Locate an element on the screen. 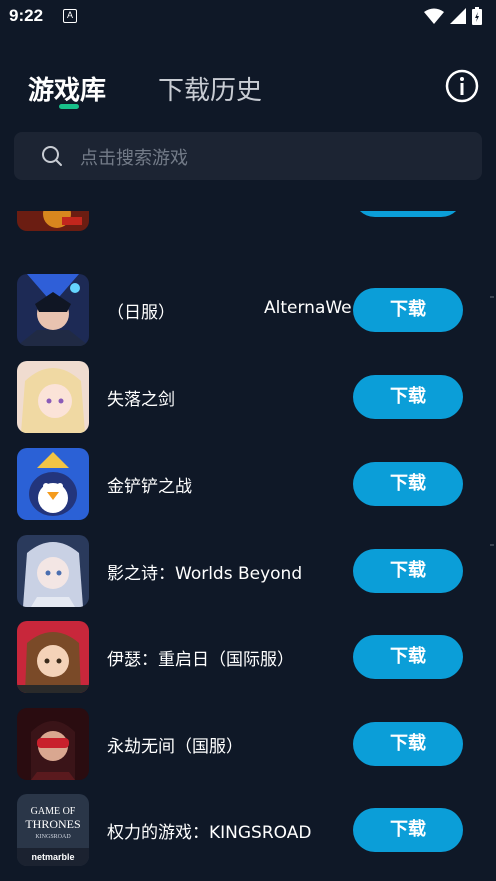  notification-icon: A is located at coordinates (70, 16).